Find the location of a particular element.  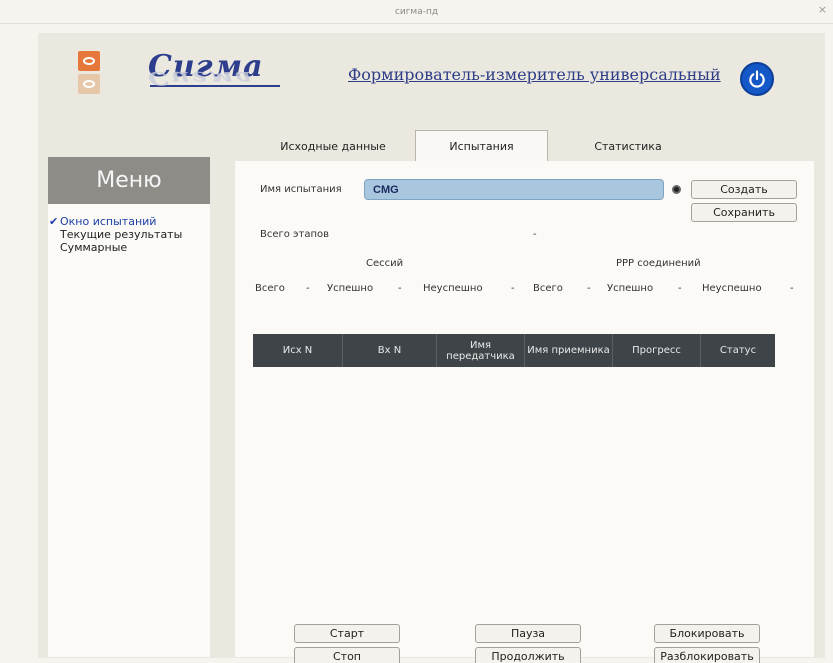

test-name-label: Имя испытания is located at coordinates (301, 189).